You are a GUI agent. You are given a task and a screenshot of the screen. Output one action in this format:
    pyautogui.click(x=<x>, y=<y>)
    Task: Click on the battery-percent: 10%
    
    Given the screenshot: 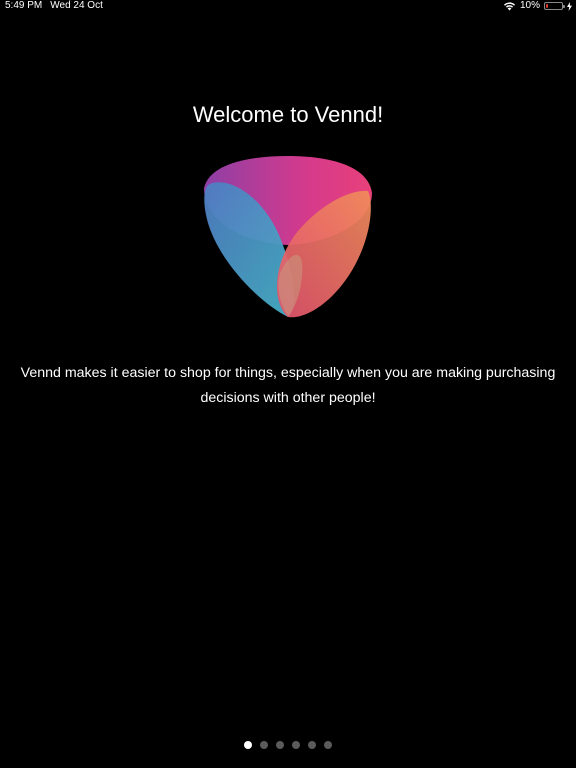 What is the action you would take?
    pyautogui.click(x=529, y=5)
    